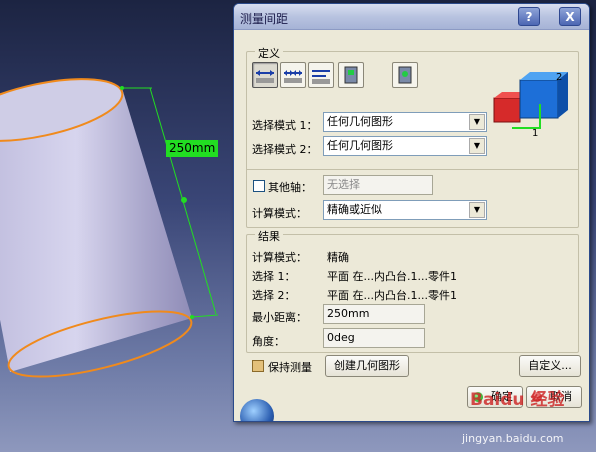  What do you see at coordinates (348, 313) in the screenshot?
I see `min-distance-value: 250mm` at bounding box center [348, 313].